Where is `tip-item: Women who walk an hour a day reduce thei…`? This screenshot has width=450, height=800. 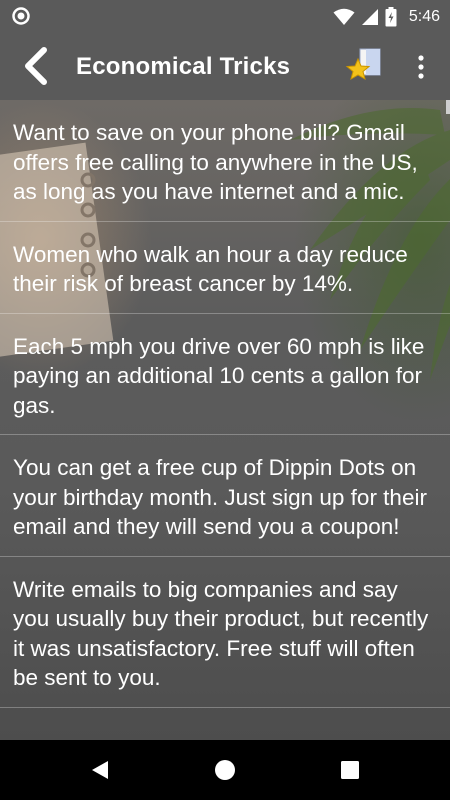
tip-item: Women who walk an hour a day reduce thei… is located at coordinates (225, 268).